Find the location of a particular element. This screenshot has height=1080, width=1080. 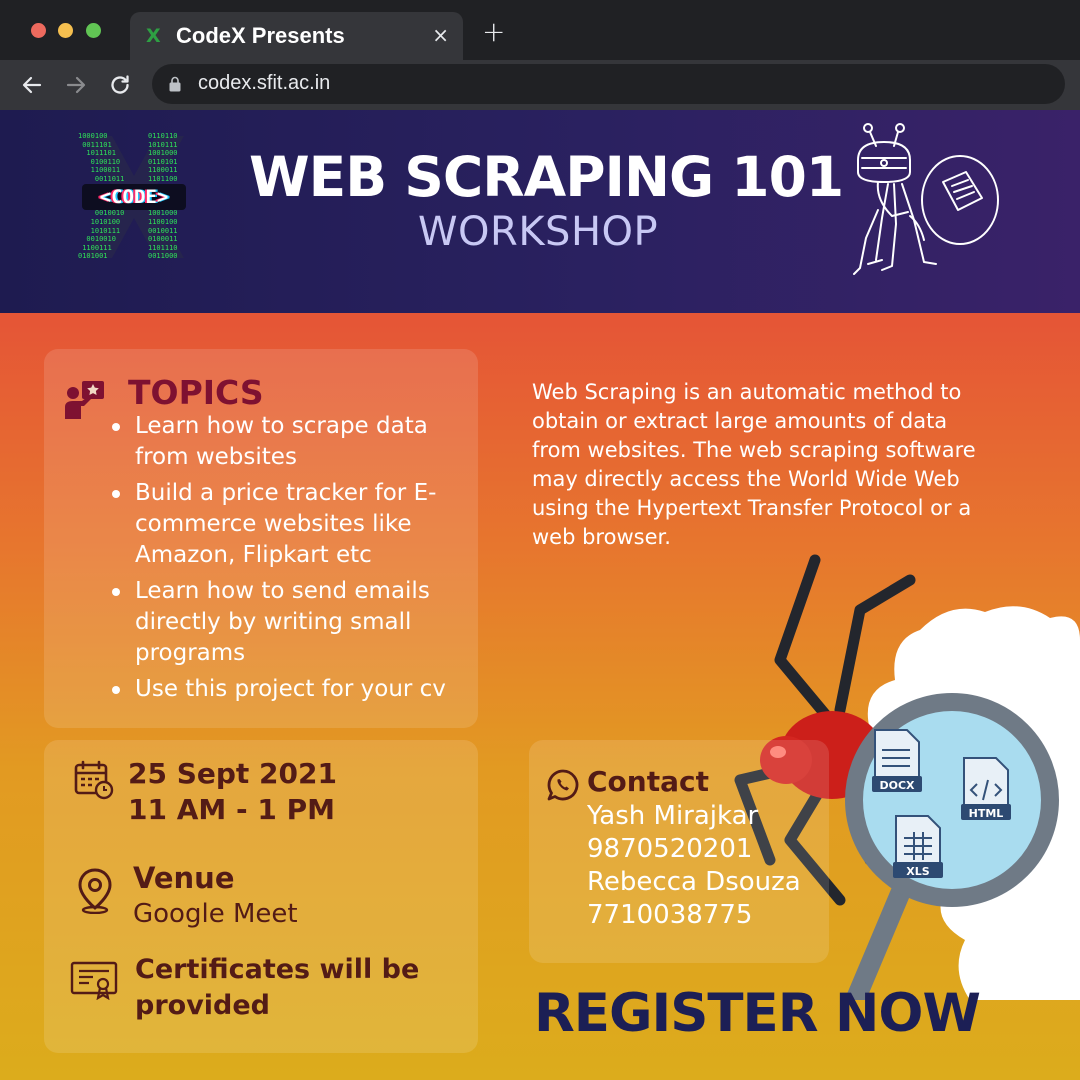

new-tab-button: + is located at coordinates (493, 32).